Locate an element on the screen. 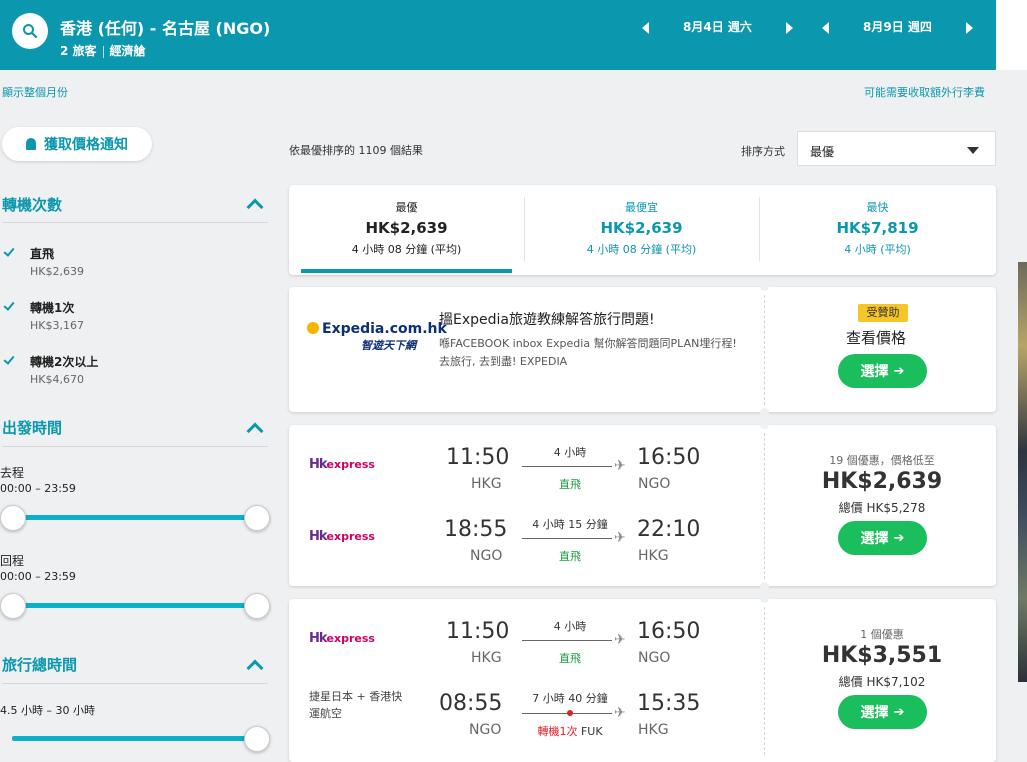  show-month-link: 顯示整個月份 is located at coordinates (35, 92).